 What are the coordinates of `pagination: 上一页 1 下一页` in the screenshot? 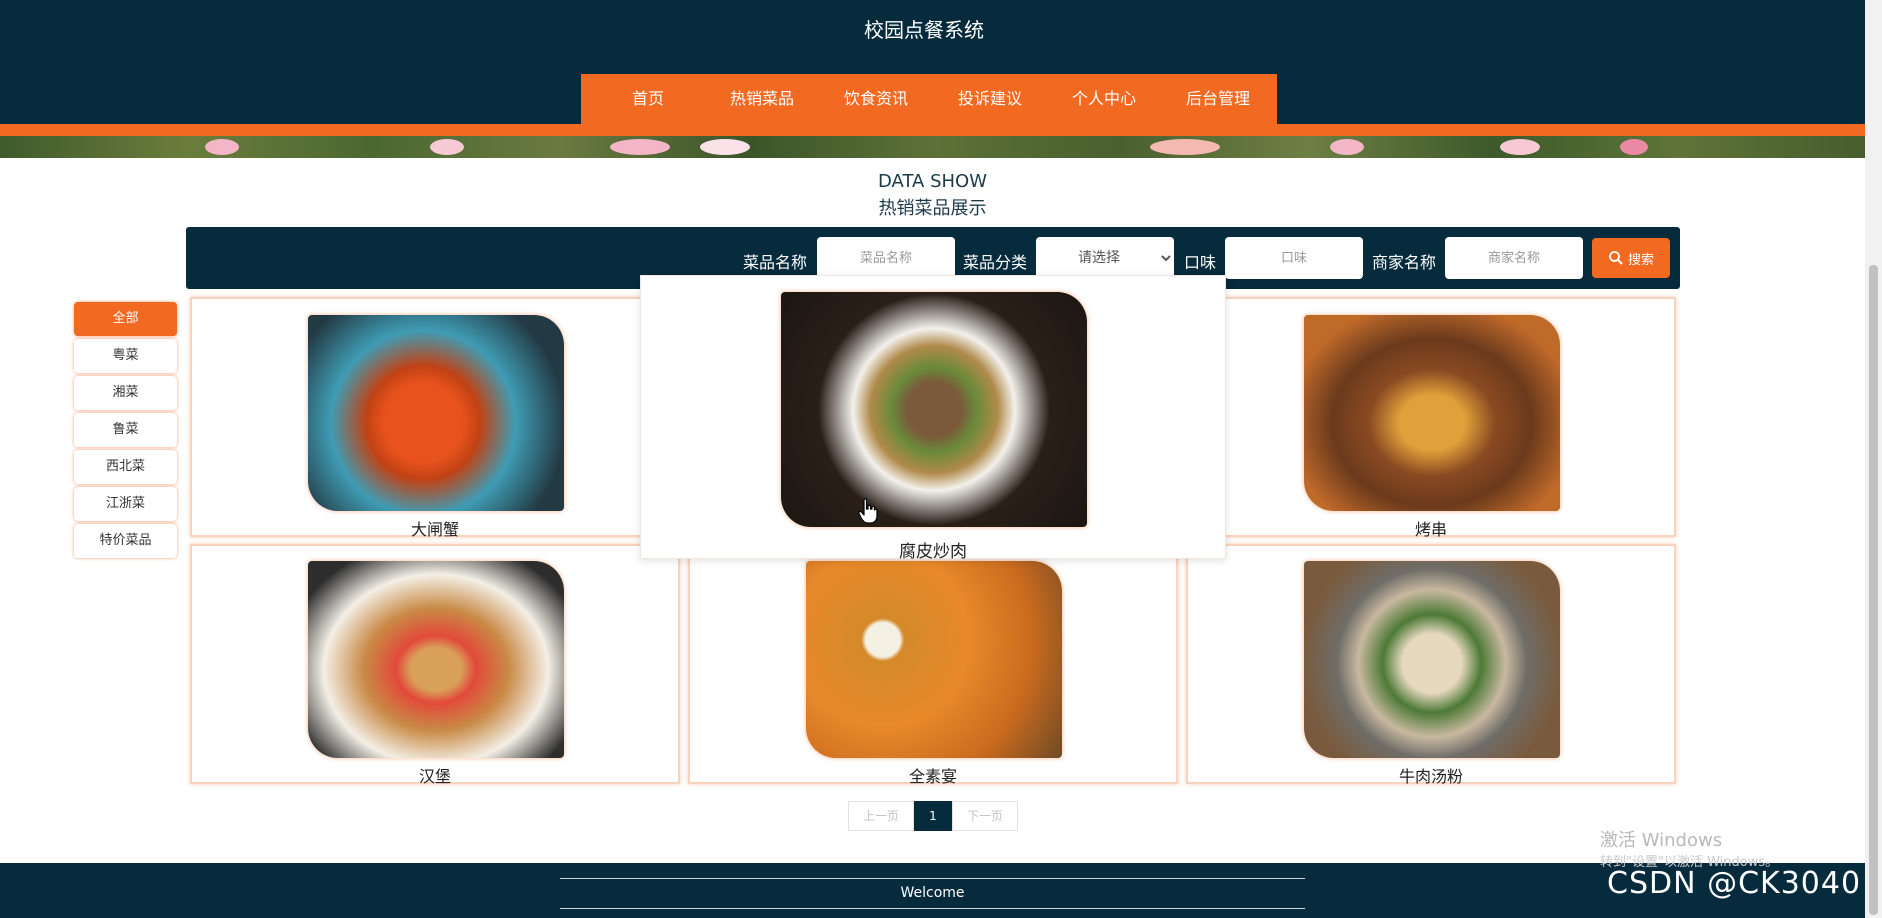 It's located at (933, 816).